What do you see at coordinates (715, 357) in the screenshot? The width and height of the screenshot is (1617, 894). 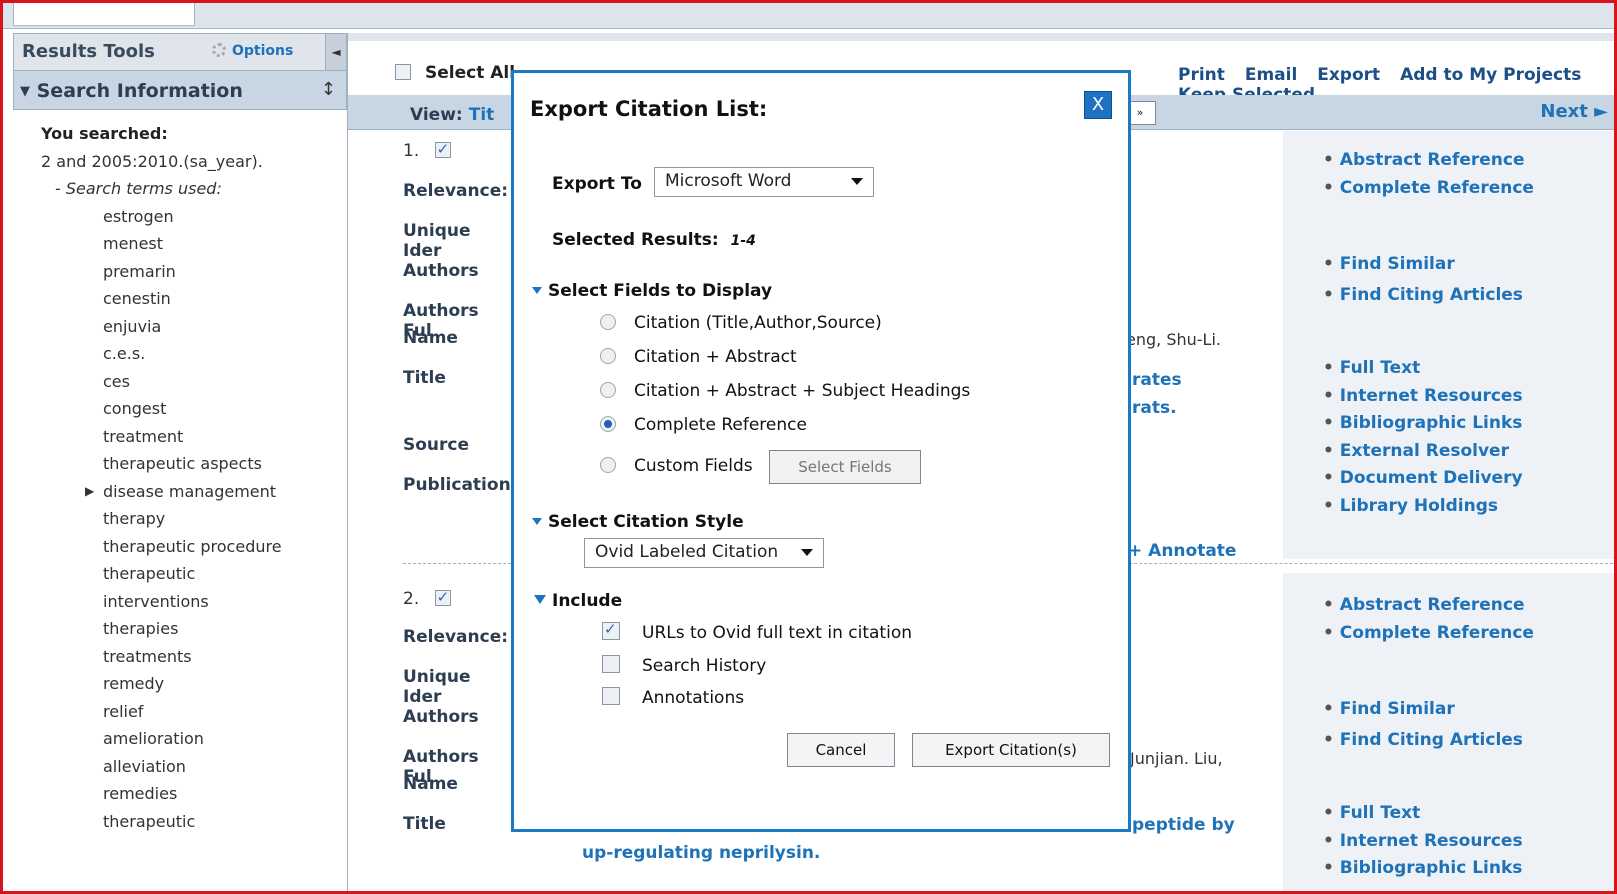 I see `field-option-label: Citation + Abstract` at bounding box center [715, 357].